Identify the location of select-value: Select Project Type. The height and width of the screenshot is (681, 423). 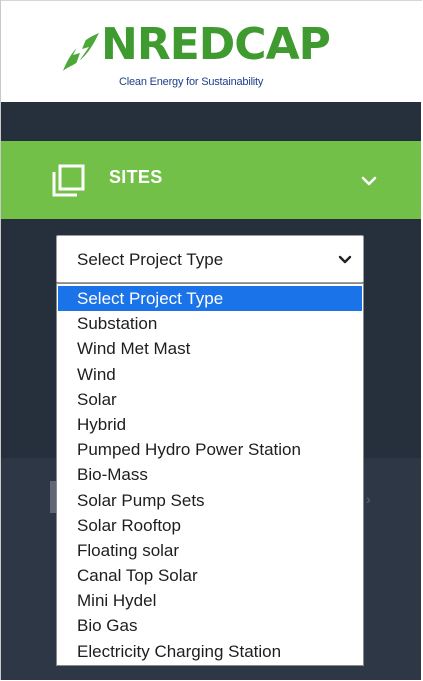
(150, 259).